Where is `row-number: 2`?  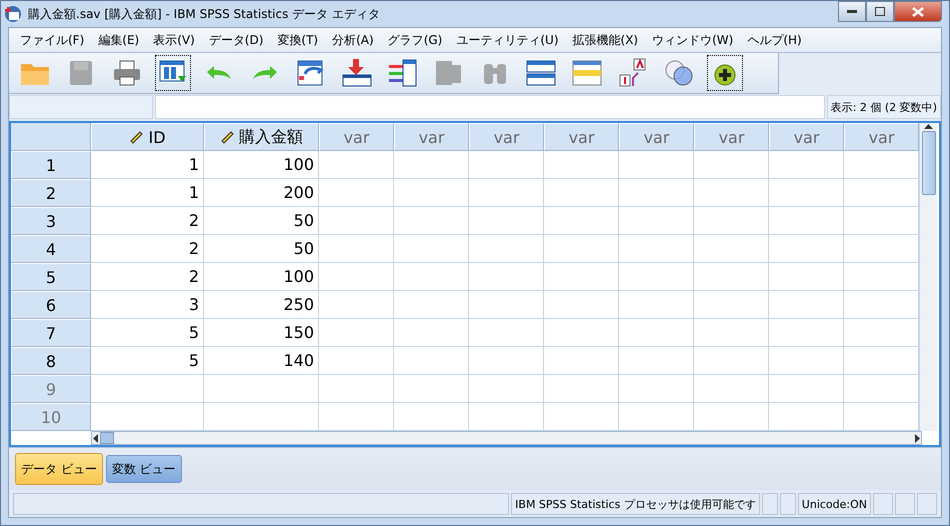 row-number: 2 is located at coordinates (51, 193).